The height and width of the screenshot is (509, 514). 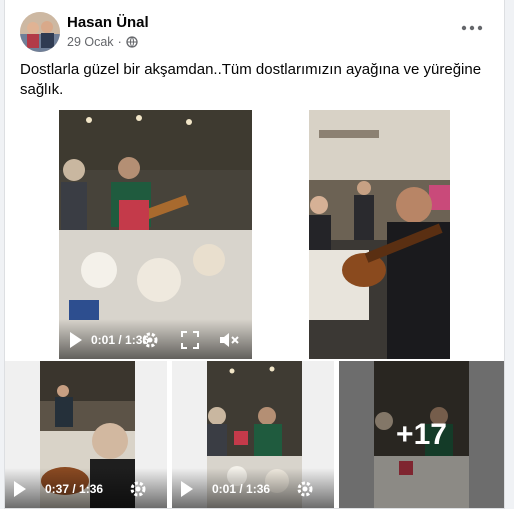 I want to click on fullscreen-icon, so click(x=190, y=340).